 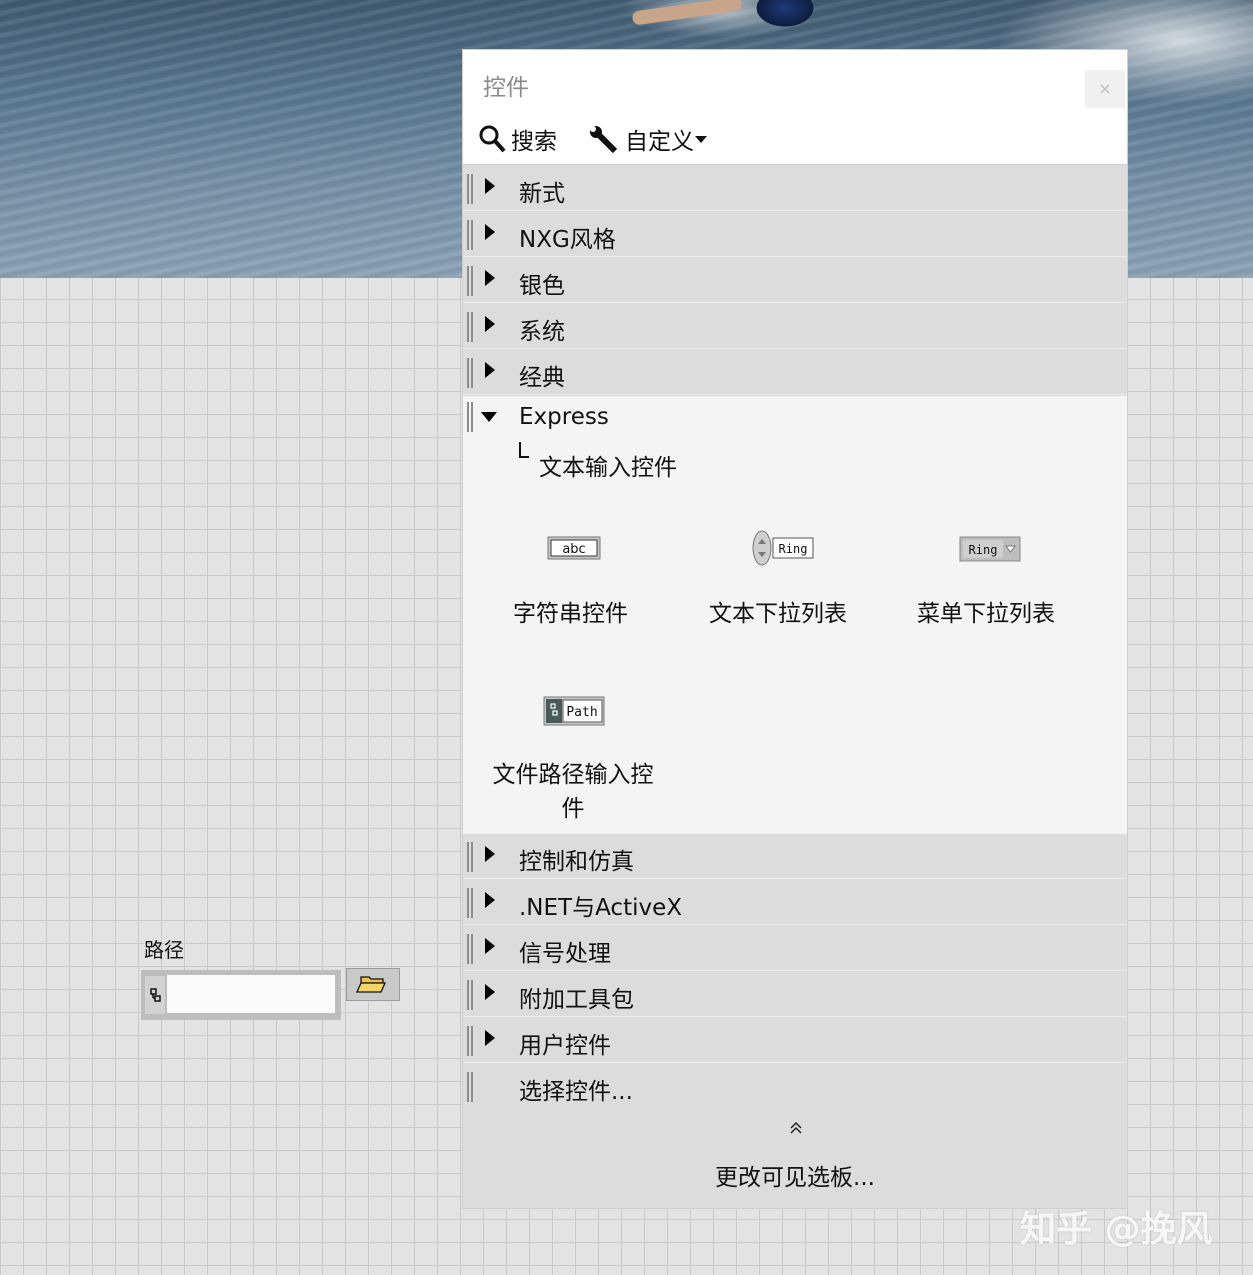 What do you see at coordinates (524, 450) in the screenshot?
I see `tree-branch-icon` at bounding box center [524, 450].